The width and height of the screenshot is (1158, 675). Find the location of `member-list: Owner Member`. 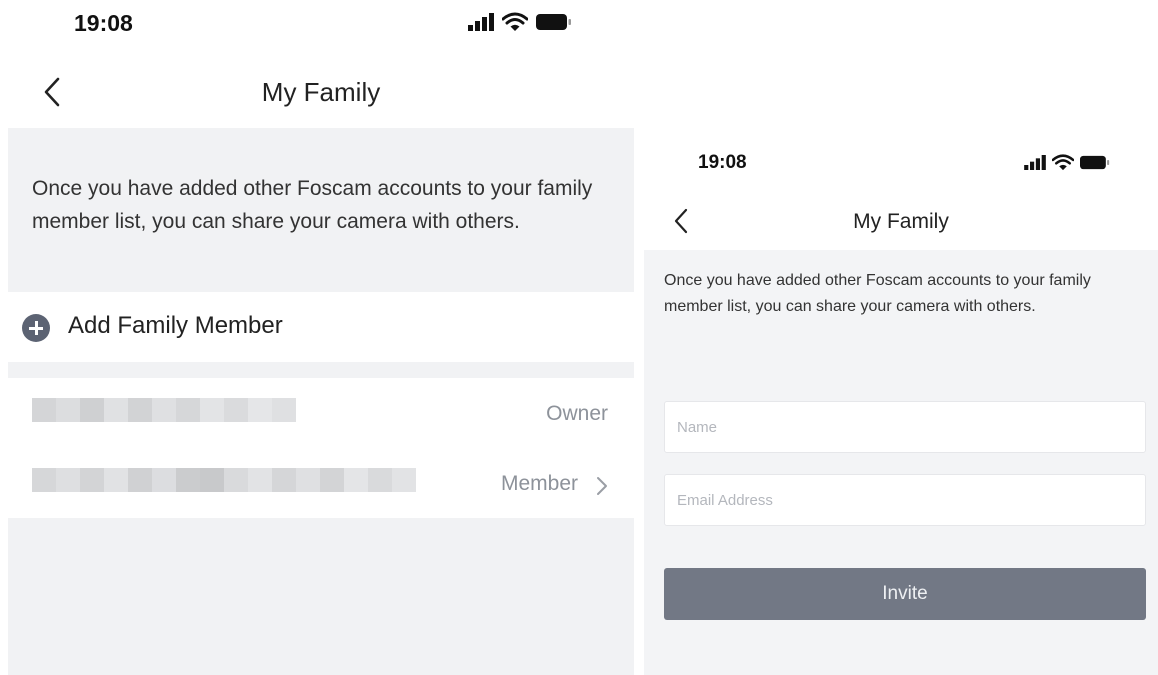

member-list: Owner Member is located at coordinates (321, 448).